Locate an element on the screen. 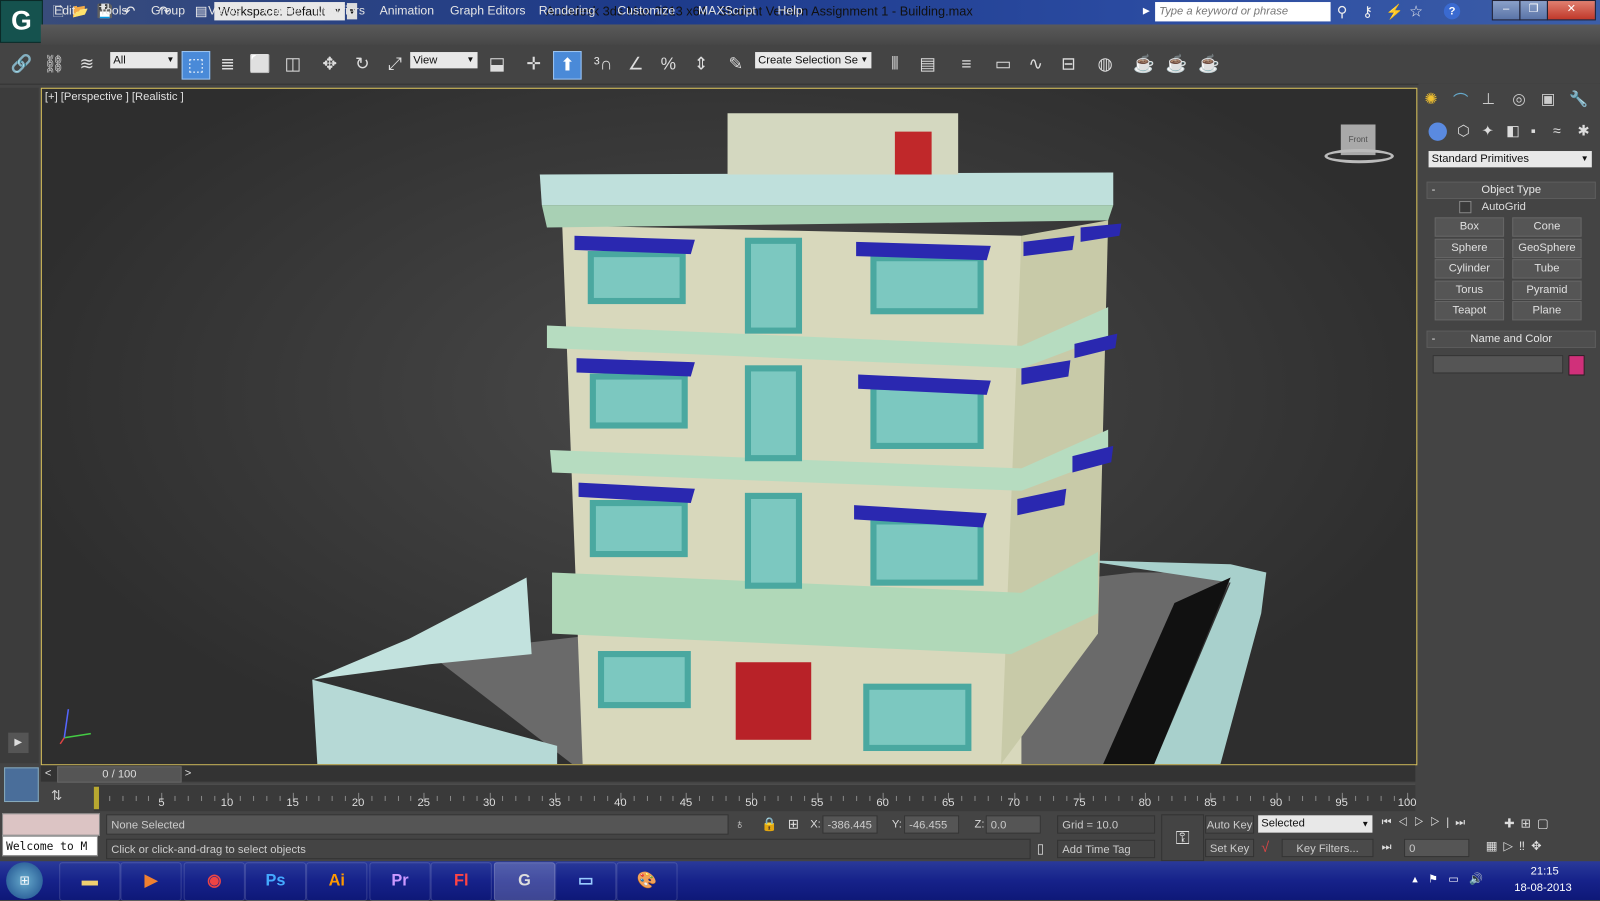  menu-graph-editors: Graph Editors is located at coordinates (488, 10).